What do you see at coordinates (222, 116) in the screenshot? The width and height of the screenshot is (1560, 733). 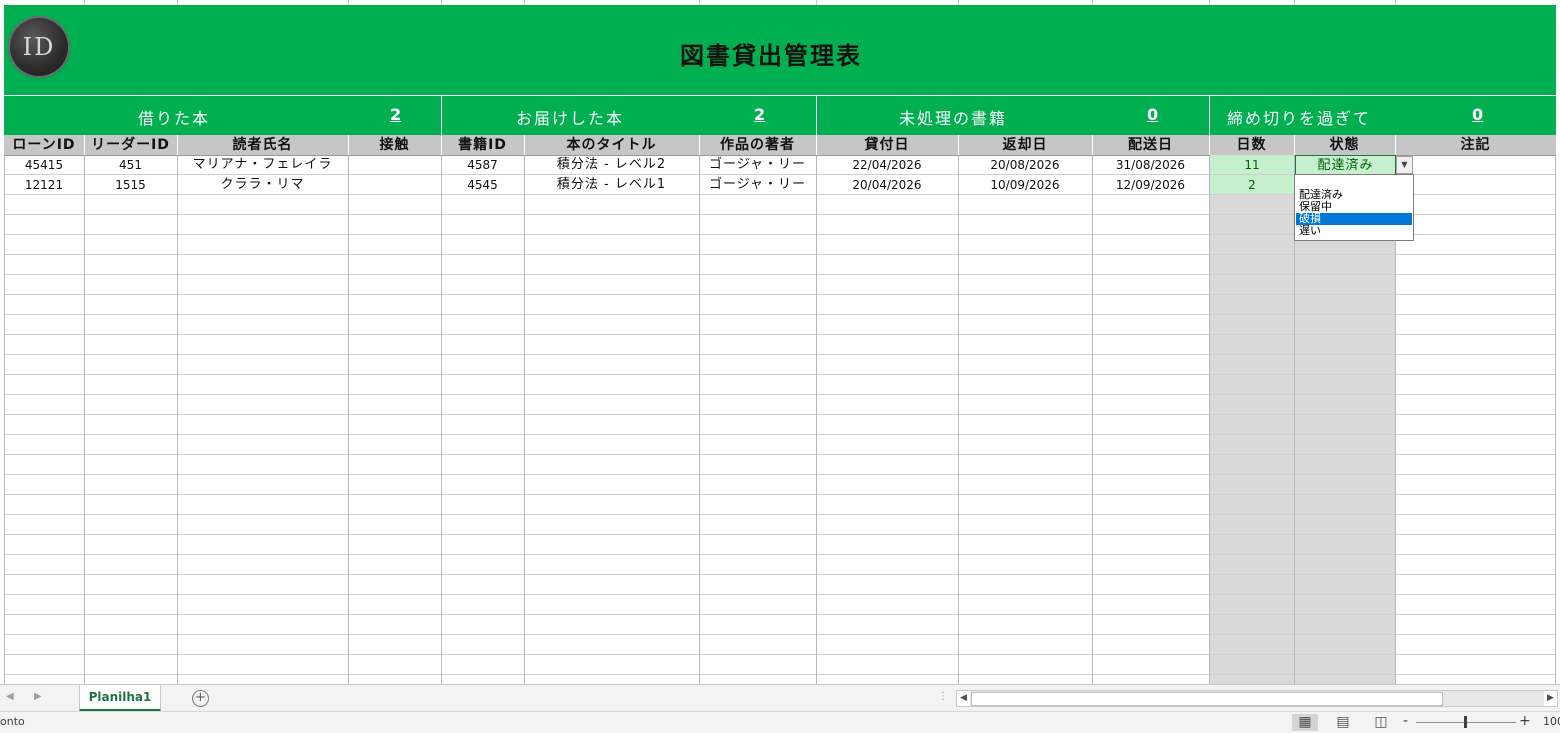 I see `summary-borrowed: 借りた本 2` at bounding box center [222, 116].